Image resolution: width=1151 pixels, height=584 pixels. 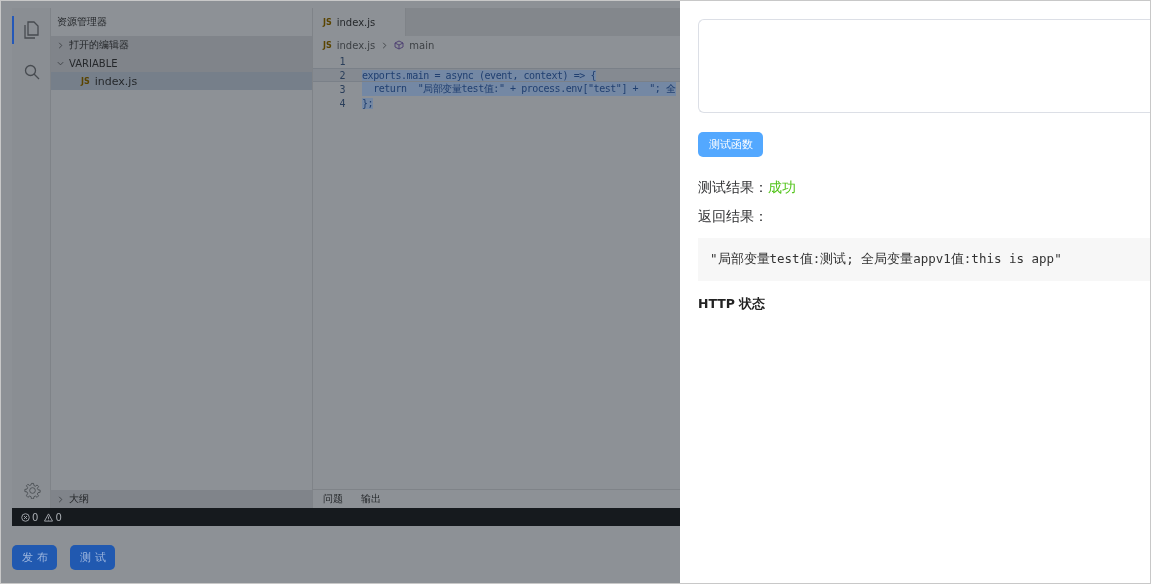 I want to click on line-number: 3, so click(x=342, y=89).